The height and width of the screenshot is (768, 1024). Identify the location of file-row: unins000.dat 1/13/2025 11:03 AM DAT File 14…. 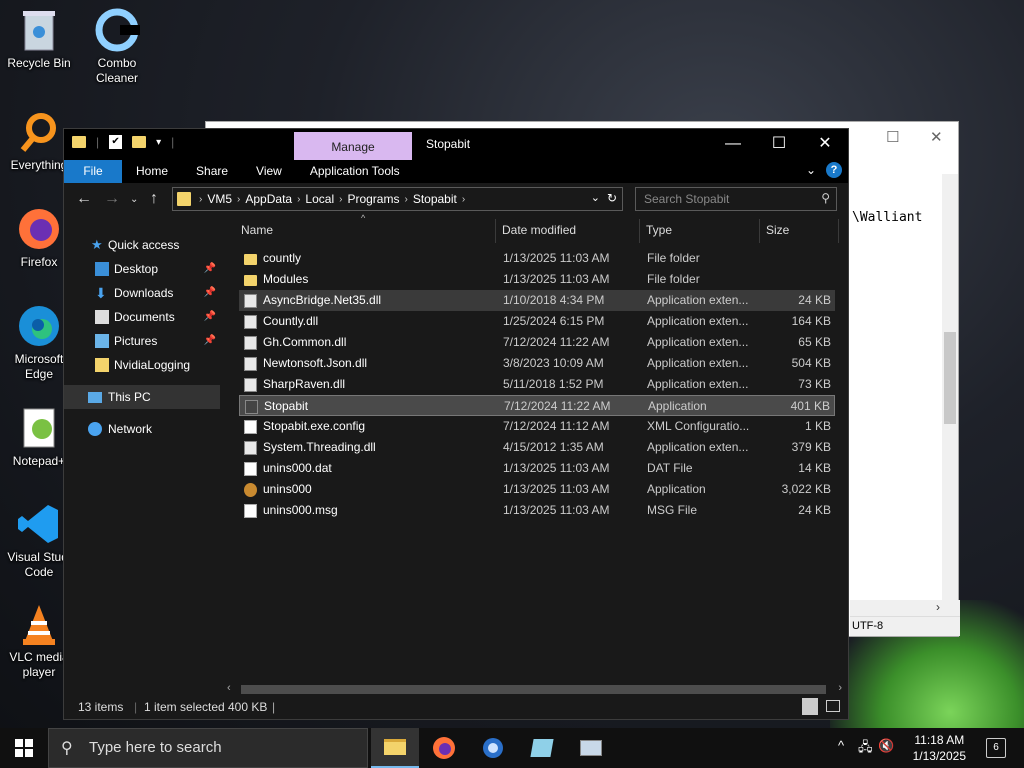
(537, 468).